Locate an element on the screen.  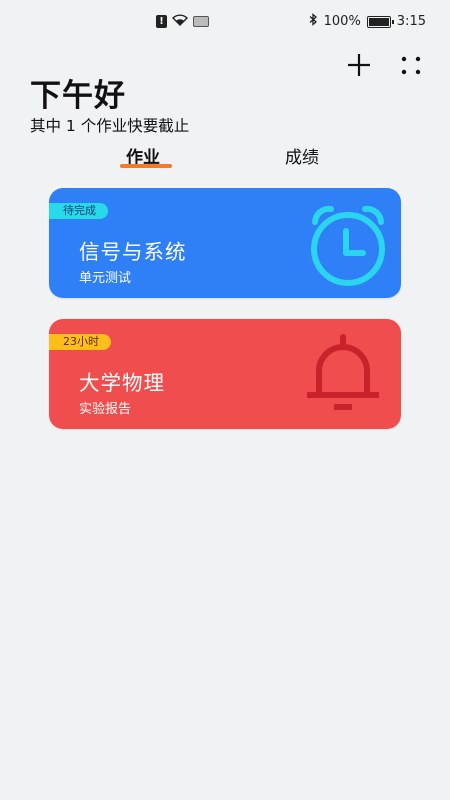
grid-dots-icon is located at coordinates (411, 65).